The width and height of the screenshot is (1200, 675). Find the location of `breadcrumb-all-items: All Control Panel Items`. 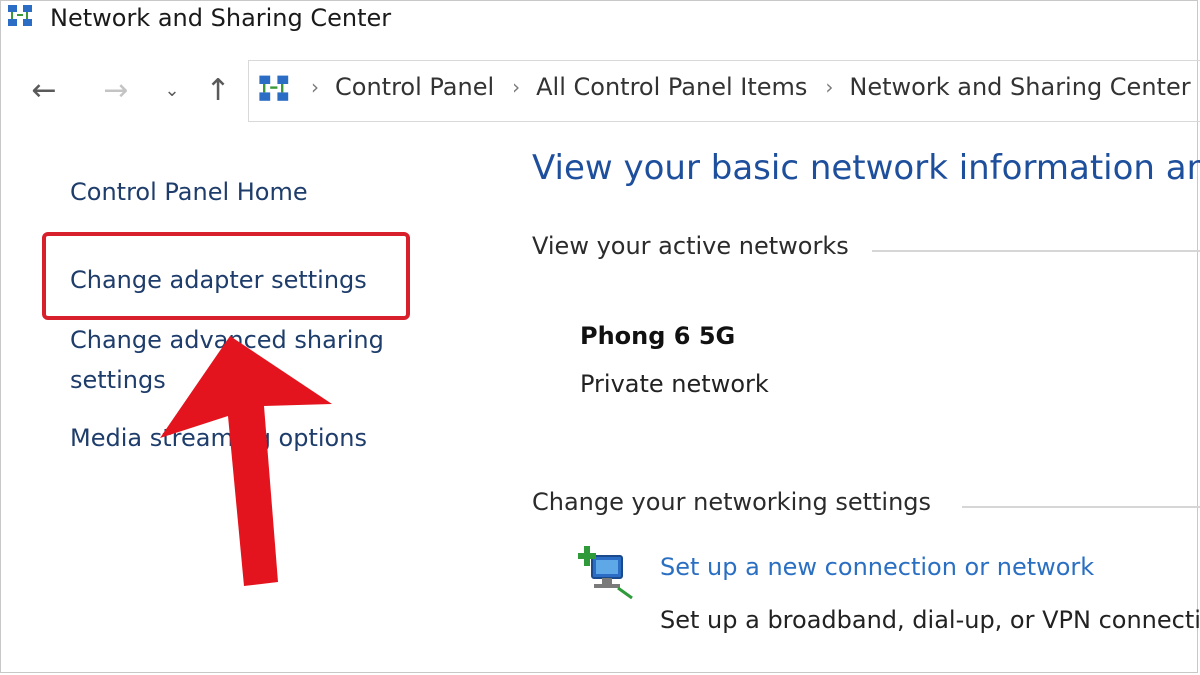

breadcrumb-all-items: All Control Panel Items is located at coordinates (671, 87).